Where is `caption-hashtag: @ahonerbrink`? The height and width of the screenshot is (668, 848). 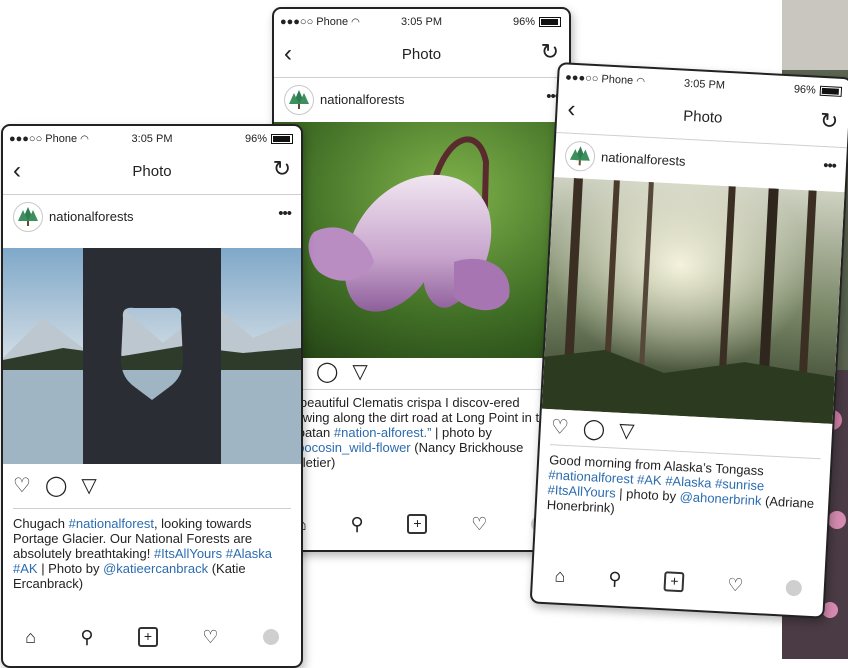
caption-hashtag: @ahonerbrink is located at coordinates (720, 498).